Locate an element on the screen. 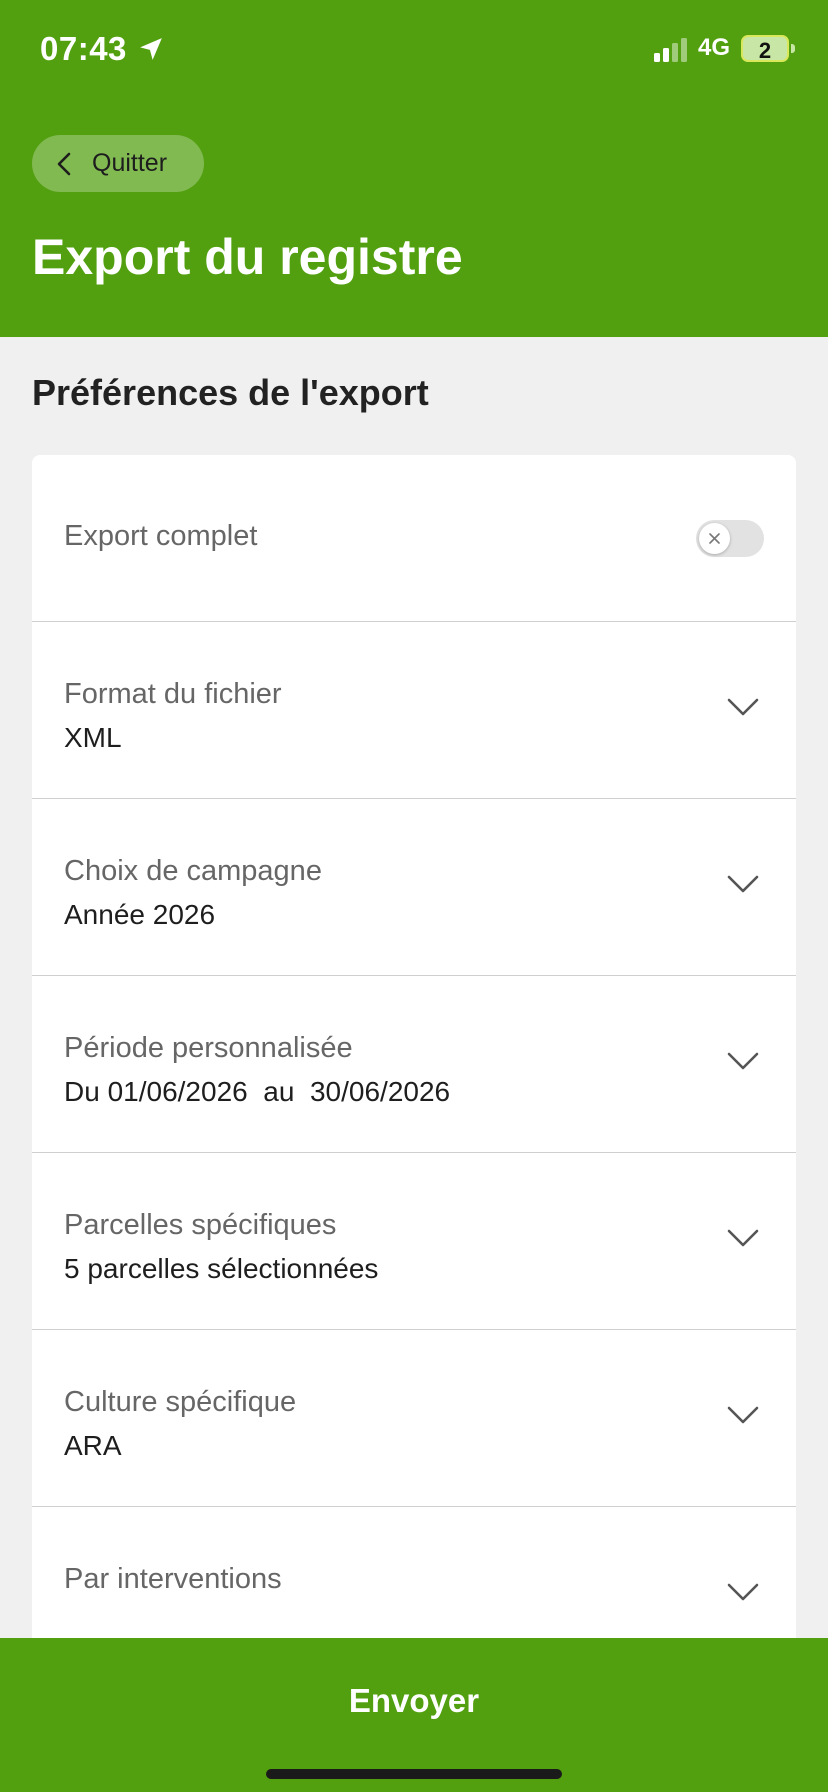 The image size is (828, 1792). toggle-knob is located at coordinates (714, 538).